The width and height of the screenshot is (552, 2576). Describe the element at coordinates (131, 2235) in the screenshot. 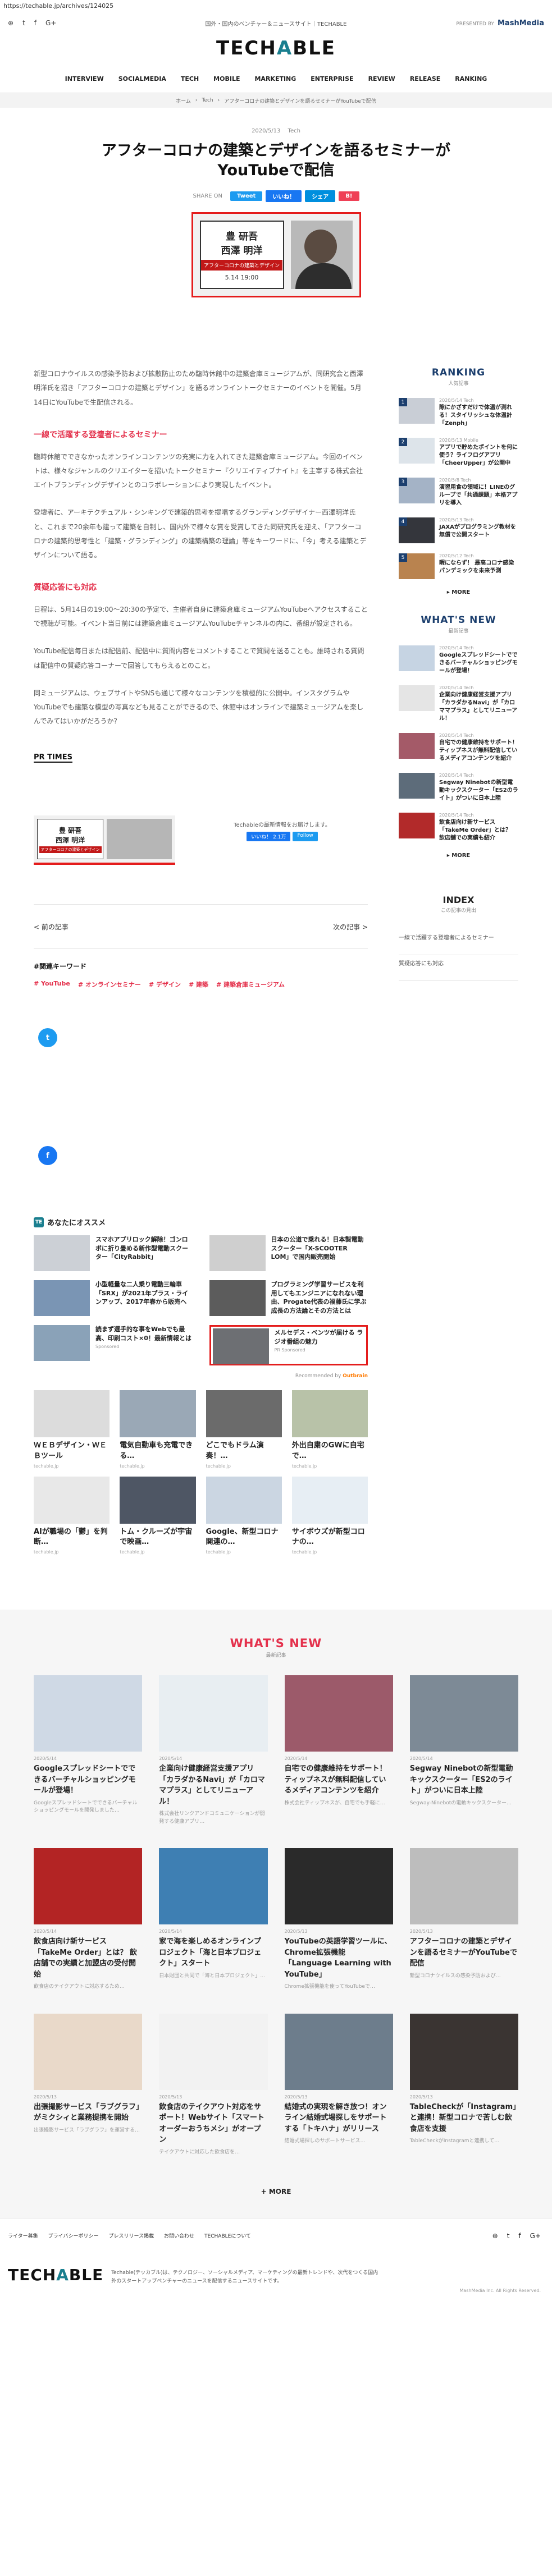

I see `footer-link: プレスリリース掲載` at that location.